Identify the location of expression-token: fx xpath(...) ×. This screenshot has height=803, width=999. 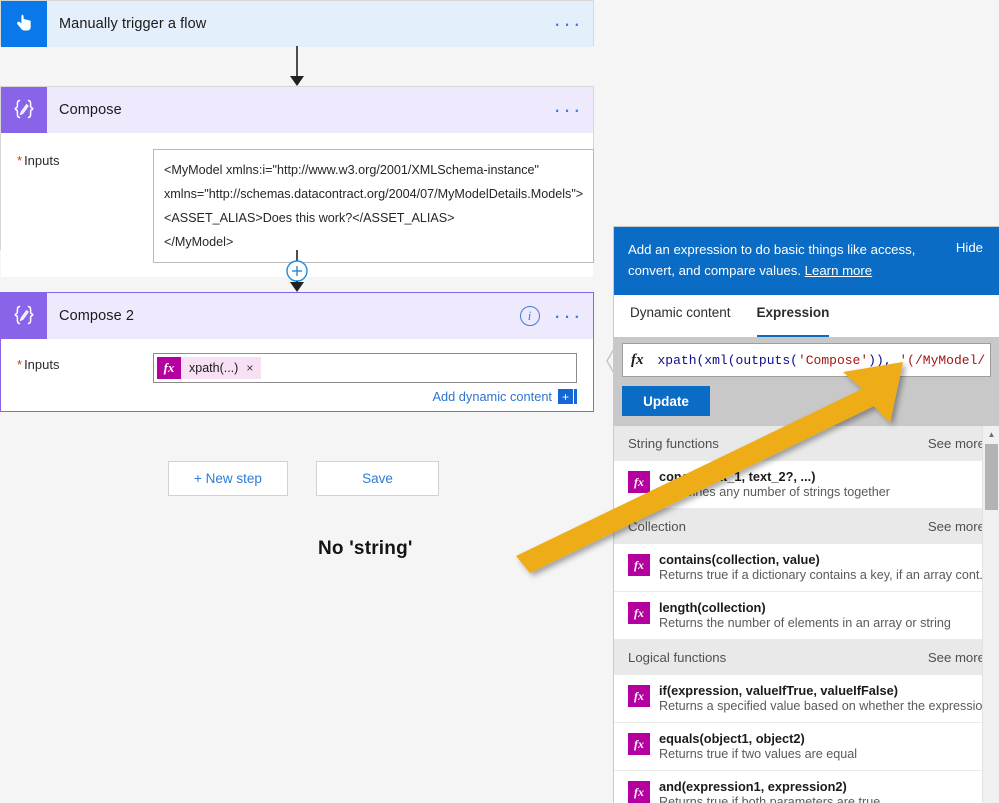
(209, 368).